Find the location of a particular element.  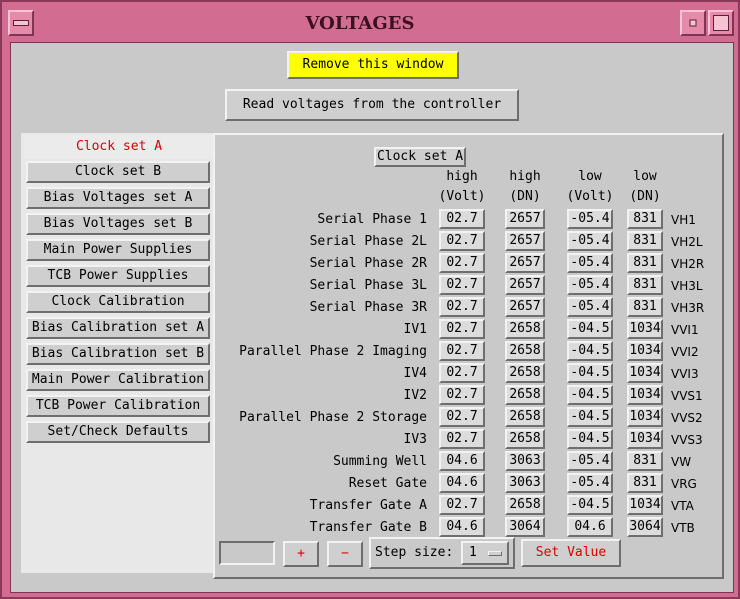

voltage-row: Serial Phase 2L 02.7 2657 -05.4 831 VH2L is located at coordinates (468, 242).